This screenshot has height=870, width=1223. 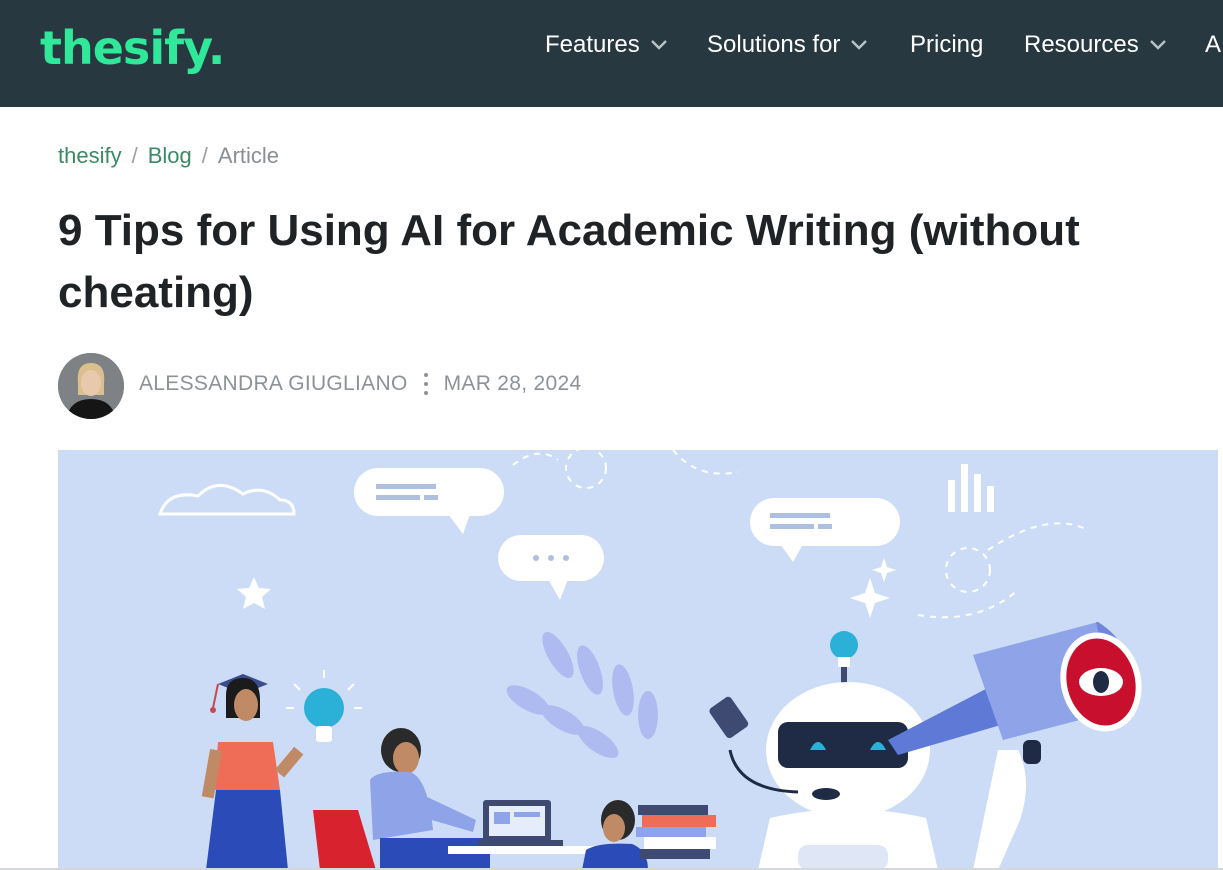 I want to click on breadcrumb-home: thesify, so click(x=90, y=156).